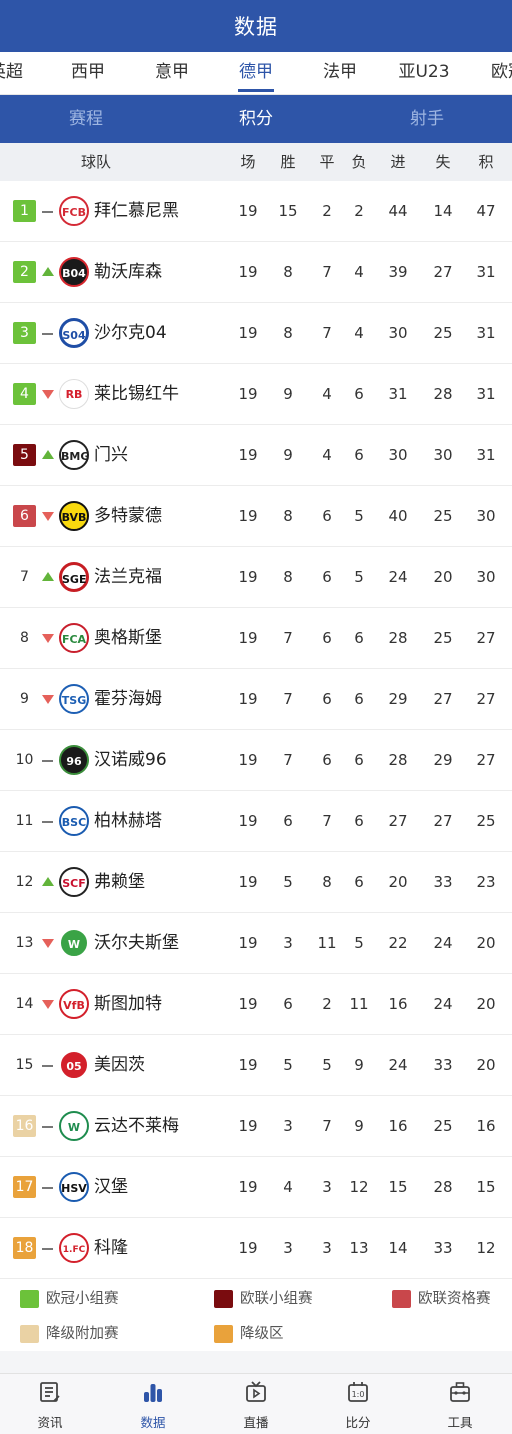  What do you see at coordinates (119, 1065) in the screenshot?
I see `team-name: 美因茨` at bounding box center [119, 1065].